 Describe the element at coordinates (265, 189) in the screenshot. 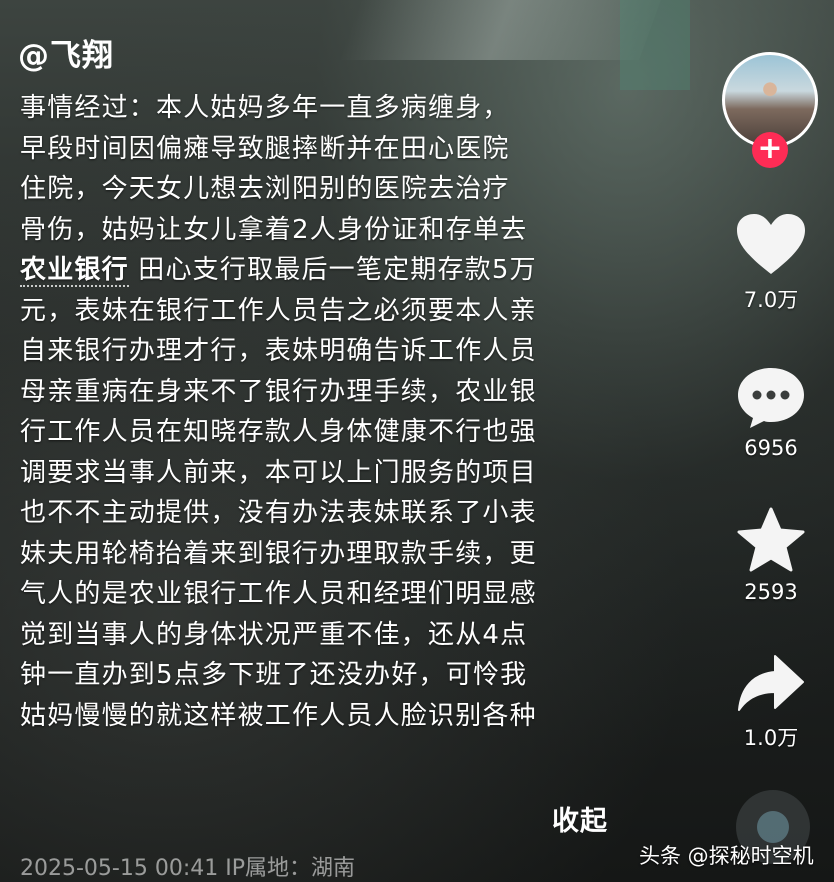

I see `description-line: 住院，今天女儿想去浏阳别的医院去治疗` at that location.